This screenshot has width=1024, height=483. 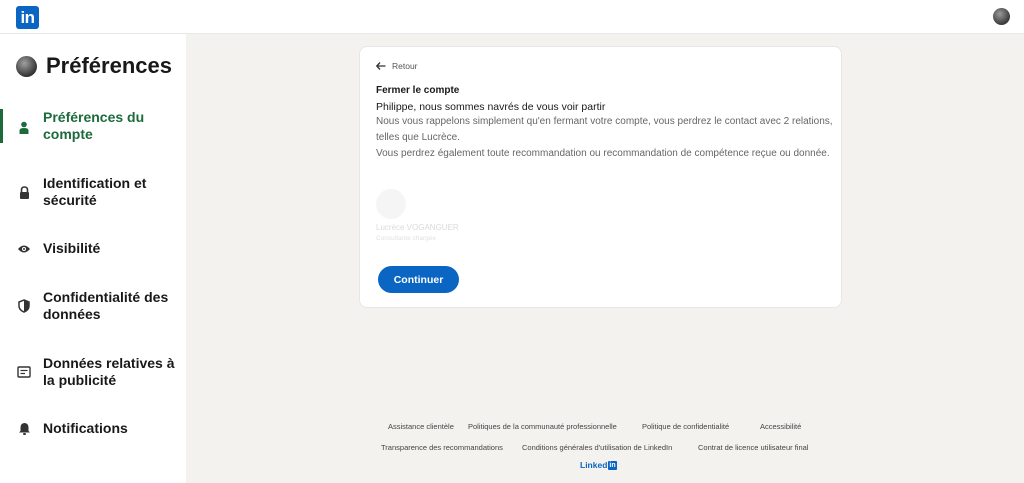 I want to click on sidebar-item-label: Visibilité, so click(x=72, y=248).